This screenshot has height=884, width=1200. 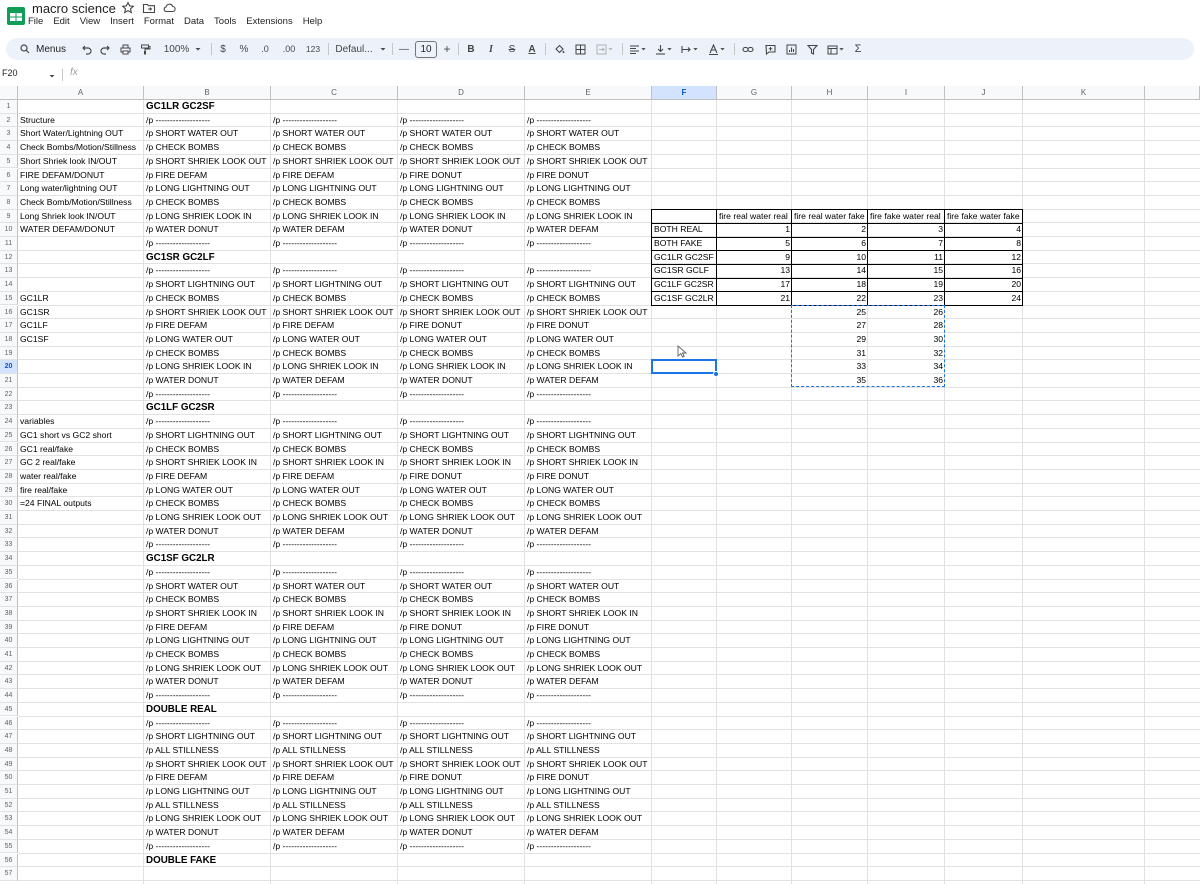 I want to click on cell: /p LONG SHRIEK LOOK OUT, so click(x=461, y=518).